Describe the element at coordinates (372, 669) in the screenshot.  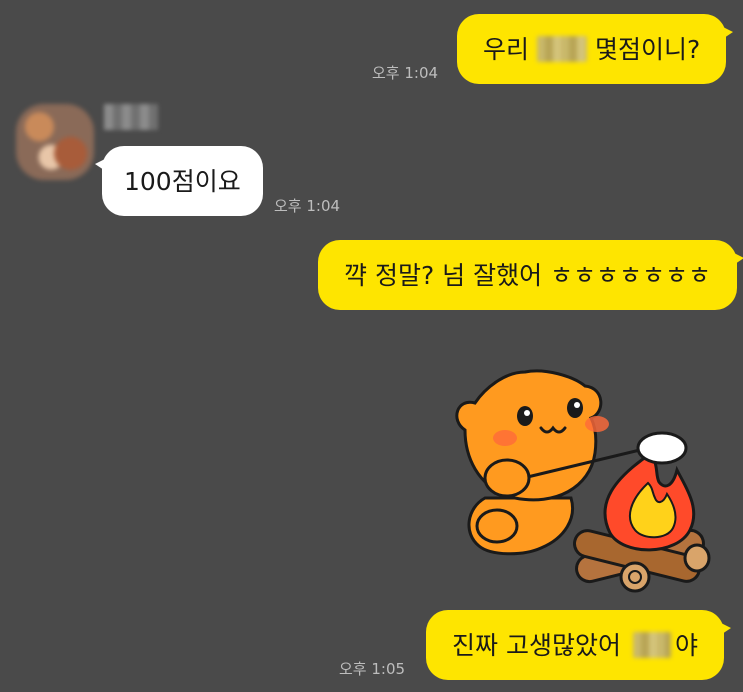
I see `message-timestamp: 오후 1:05` at that location.